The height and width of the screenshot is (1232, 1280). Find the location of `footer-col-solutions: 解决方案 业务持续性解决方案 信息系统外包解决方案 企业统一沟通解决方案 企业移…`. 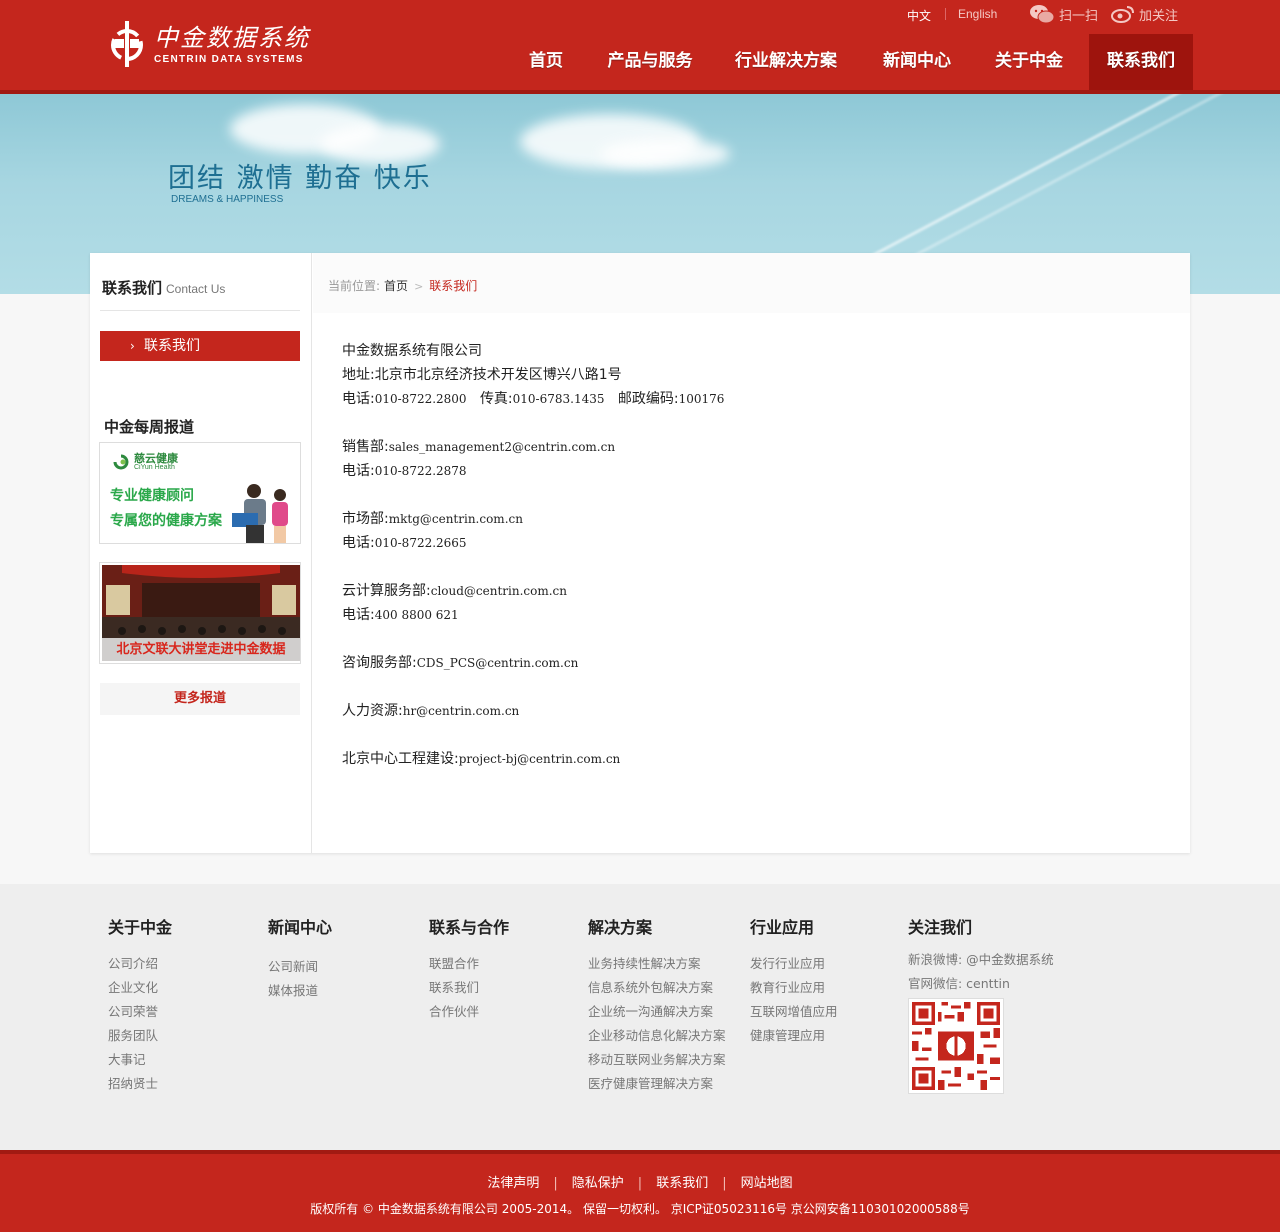

footer-col-solutions: 解决方案 业务持续性解决方案 信息系统外包解决方案 企业统一沟通解决方案 企业移… is located at coordinates (657, 1005).